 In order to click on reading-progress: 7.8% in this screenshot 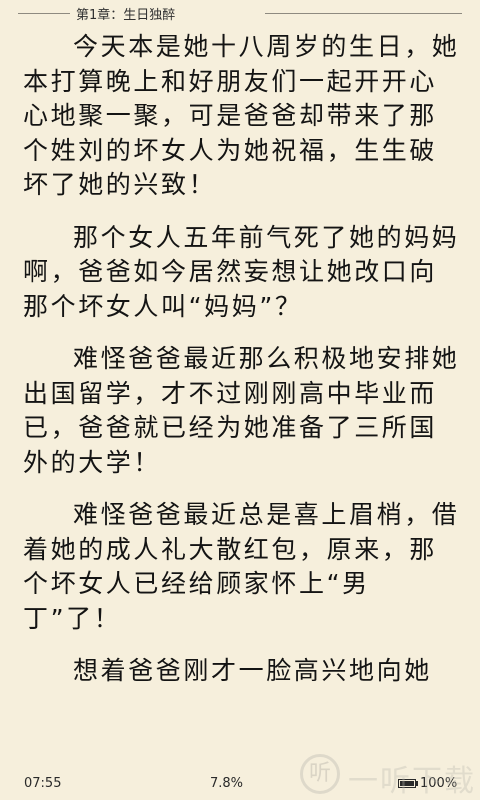, I will do `click(227, 783)`.